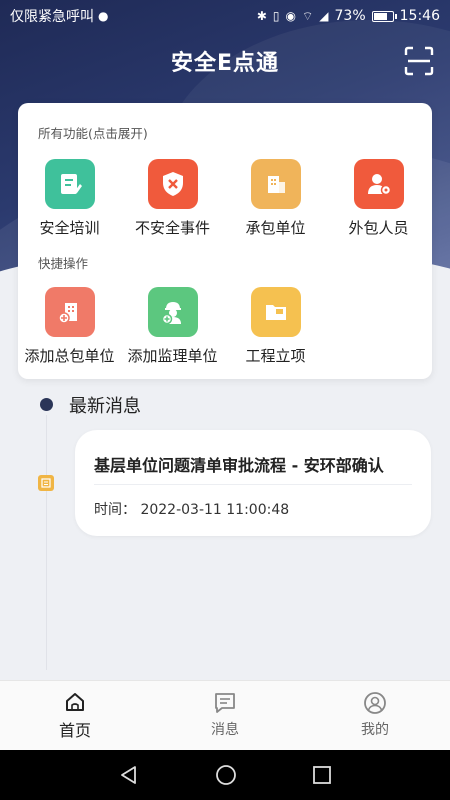  I want to click on battery-percent: 73%, so click(350, 16).